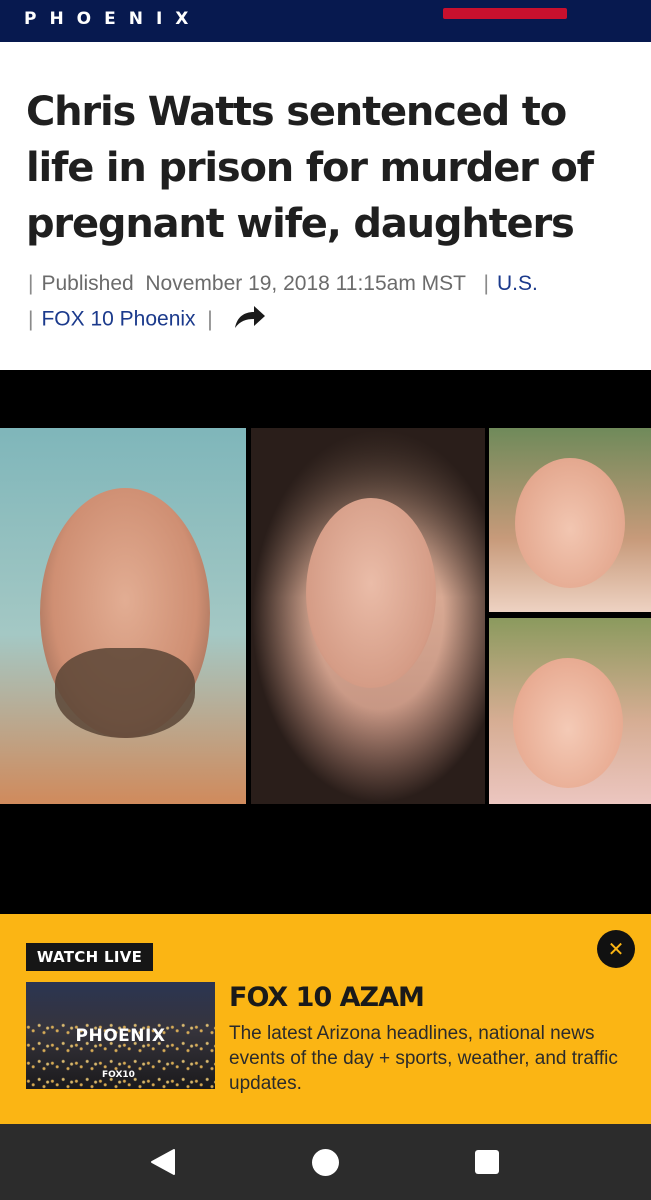 This screenshot has height=1200, width=651. Describe the element at coordinates (123, 616) in the screenshot. I see `mugshot-photo` at that location.